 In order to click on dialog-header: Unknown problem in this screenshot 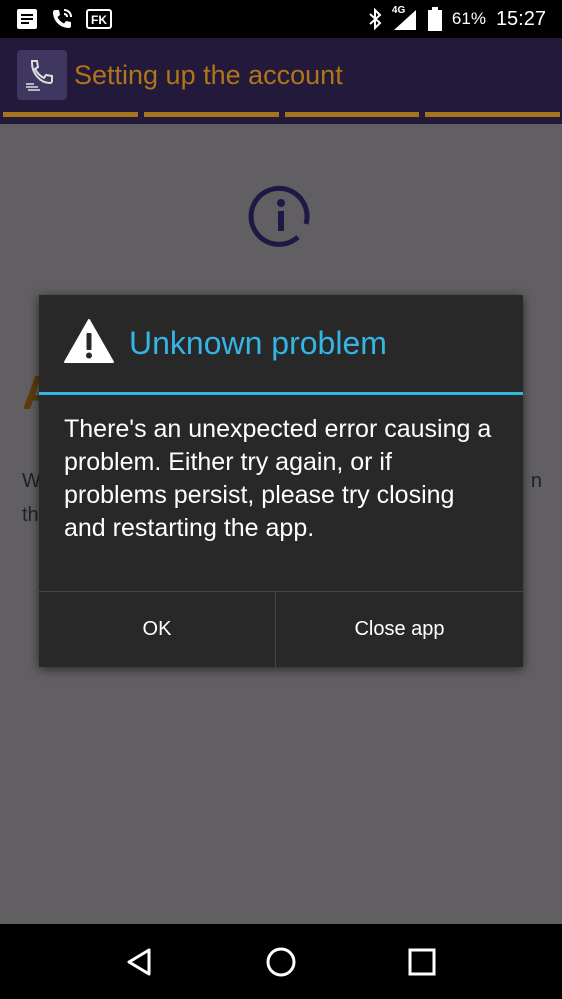, I will do `click(281, 345)`.